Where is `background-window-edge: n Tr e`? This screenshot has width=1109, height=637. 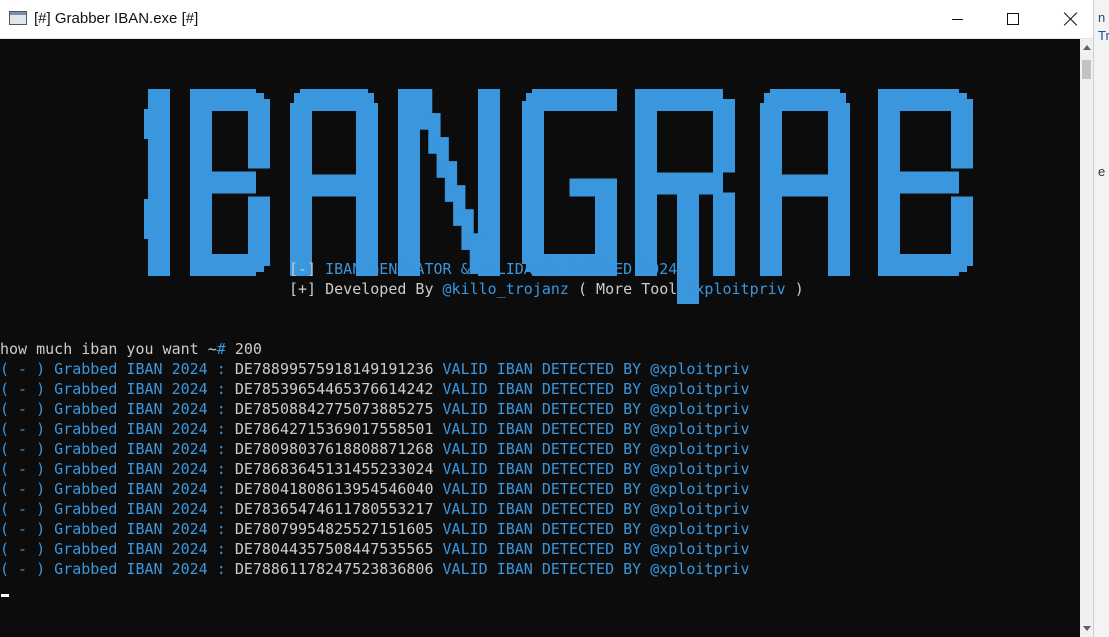
background-window-edge: n Tr e is located at coordinates (1101, 318).